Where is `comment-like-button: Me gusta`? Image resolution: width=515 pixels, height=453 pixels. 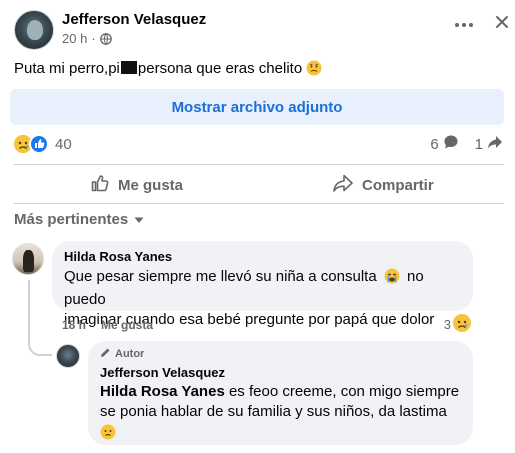
comment-like-button: Me gusta is located at coordinates (127, 325).